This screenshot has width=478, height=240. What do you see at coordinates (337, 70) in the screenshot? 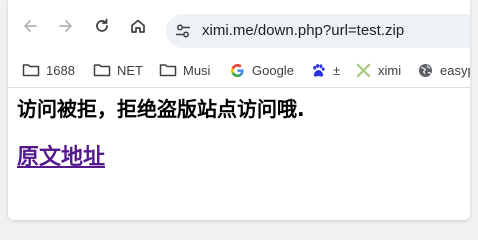
I see `bookmark-label: ±` at bounding box center [337, 70].